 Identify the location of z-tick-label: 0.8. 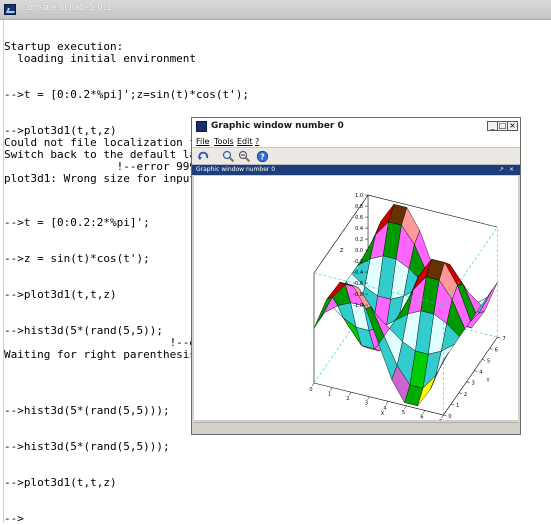
(359, 207).